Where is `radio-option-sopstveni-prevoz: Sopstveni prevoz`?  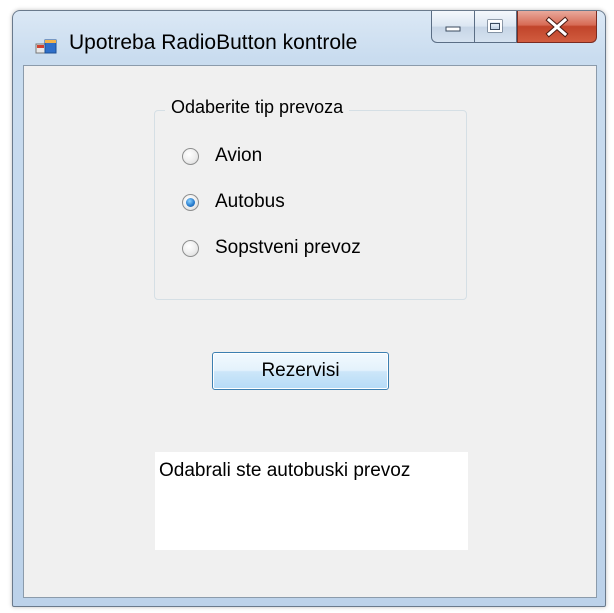
radio-option-sopstveni-prevoz: Sopstveni prevoz is located at coordinates (271, 248).